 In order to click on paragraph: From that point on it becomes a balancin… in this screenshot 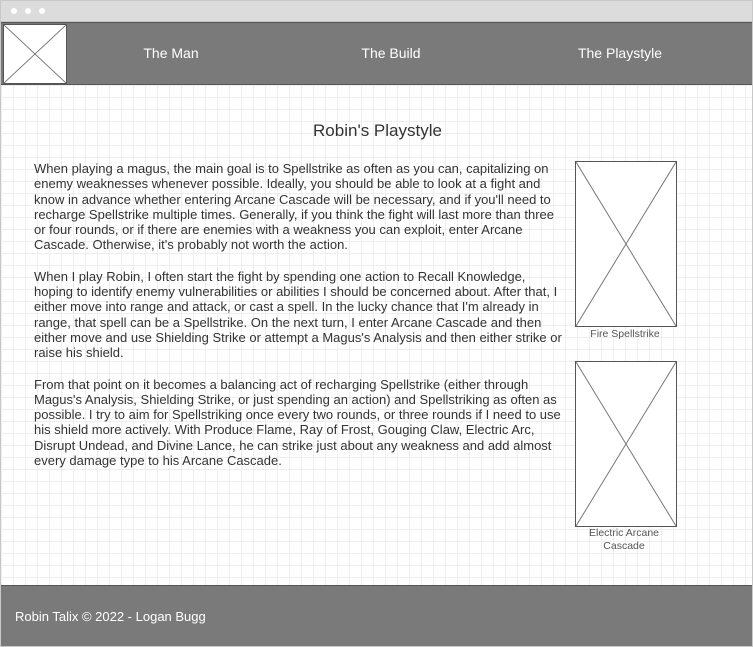, I will do `click(297, 422)`.